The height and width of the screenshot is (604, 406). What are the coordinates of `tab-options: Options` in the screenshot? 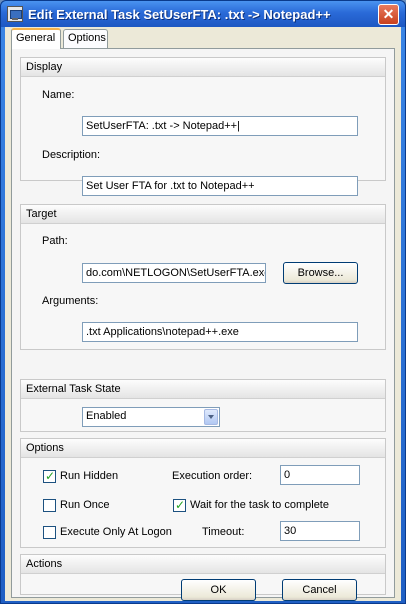 It's located at (85, 38).